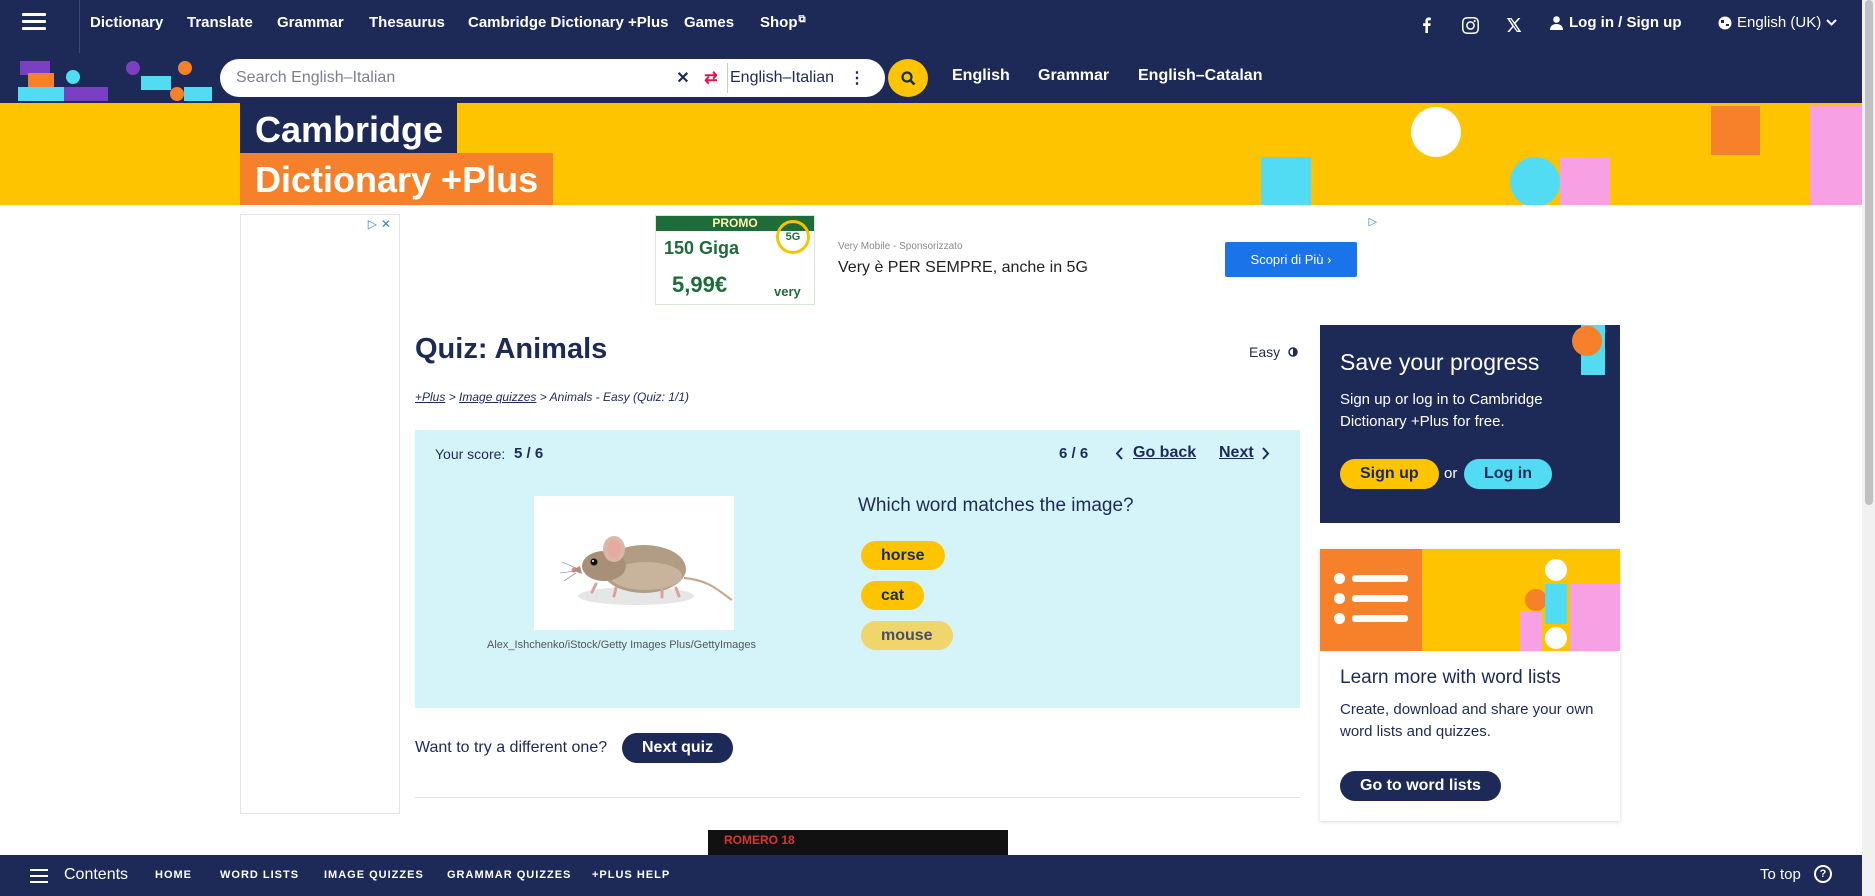 This screenshot has width=1875, height=896. Describe the element at coordinates (1823, 874) in the screenshot. I see `help-icon: ?` at that location.